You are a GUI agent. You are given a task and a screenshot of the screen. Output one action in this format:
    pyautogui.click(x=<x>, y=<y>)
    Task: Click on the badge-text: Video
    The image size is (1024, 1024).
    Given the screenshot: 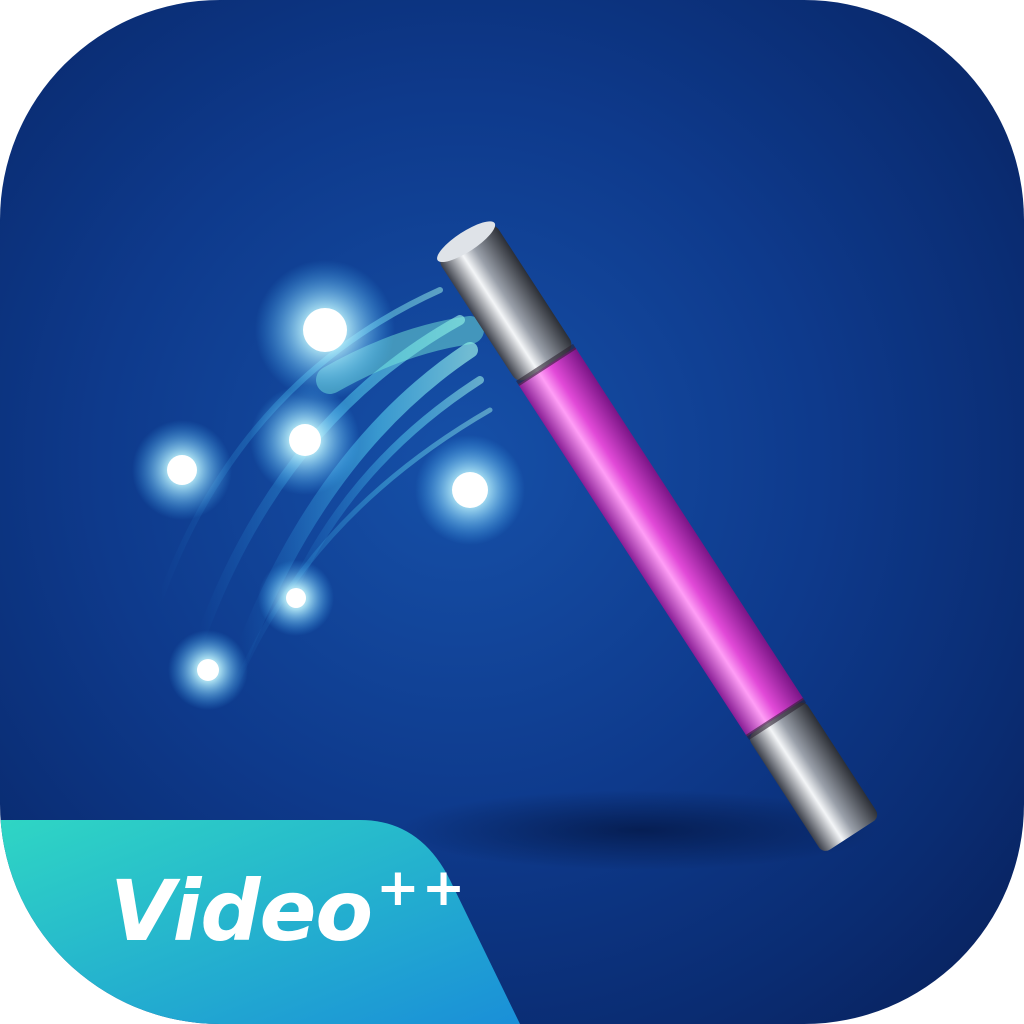 What is the action you would take?
    pyautogui.click(x=241, y=911)
    